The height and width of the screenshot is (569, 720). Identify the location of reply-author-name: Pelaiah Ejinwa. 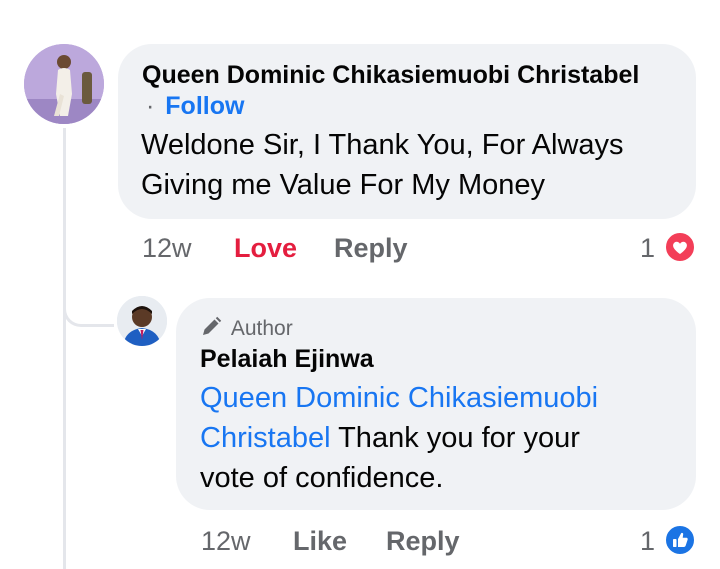
(287, 359).